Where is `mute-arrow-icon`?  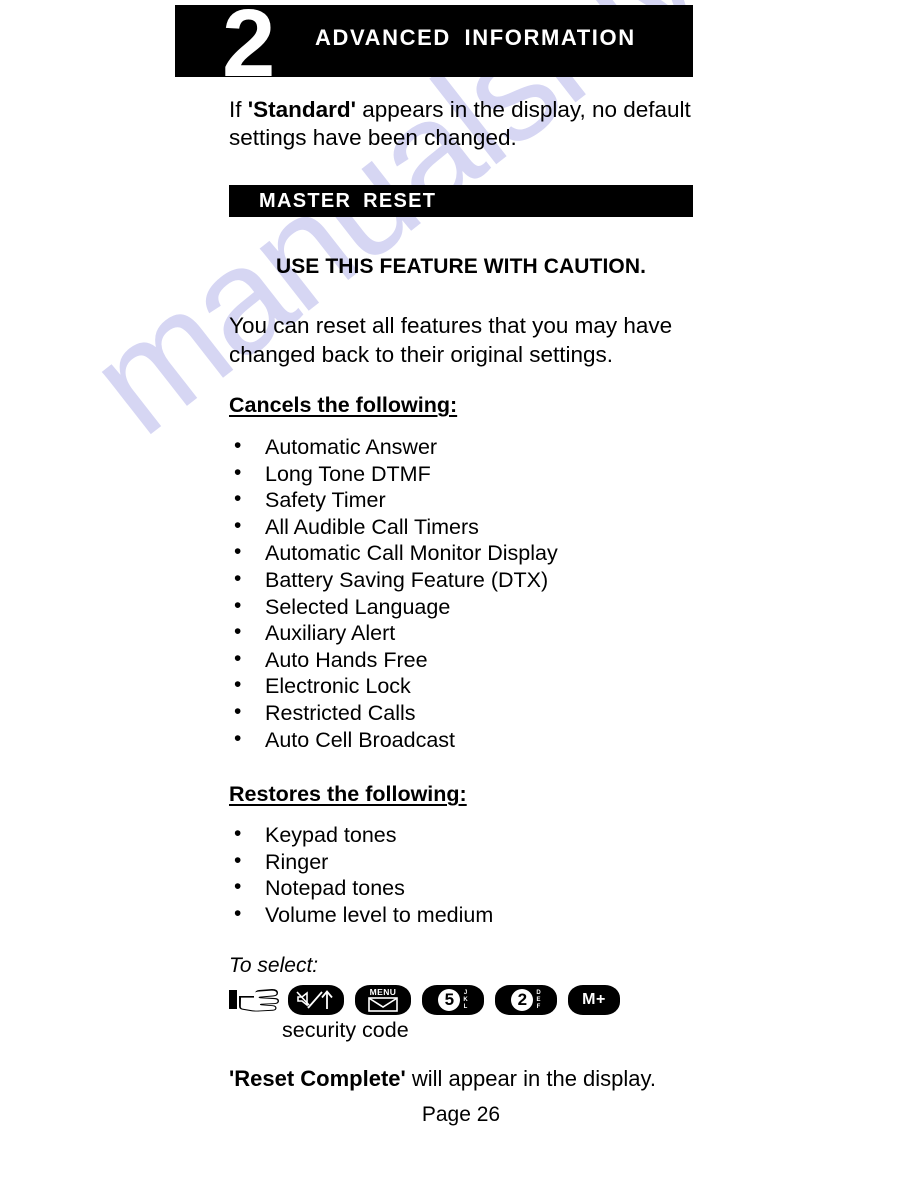
mute-arrow-icon is located at coordinates (314, 999).